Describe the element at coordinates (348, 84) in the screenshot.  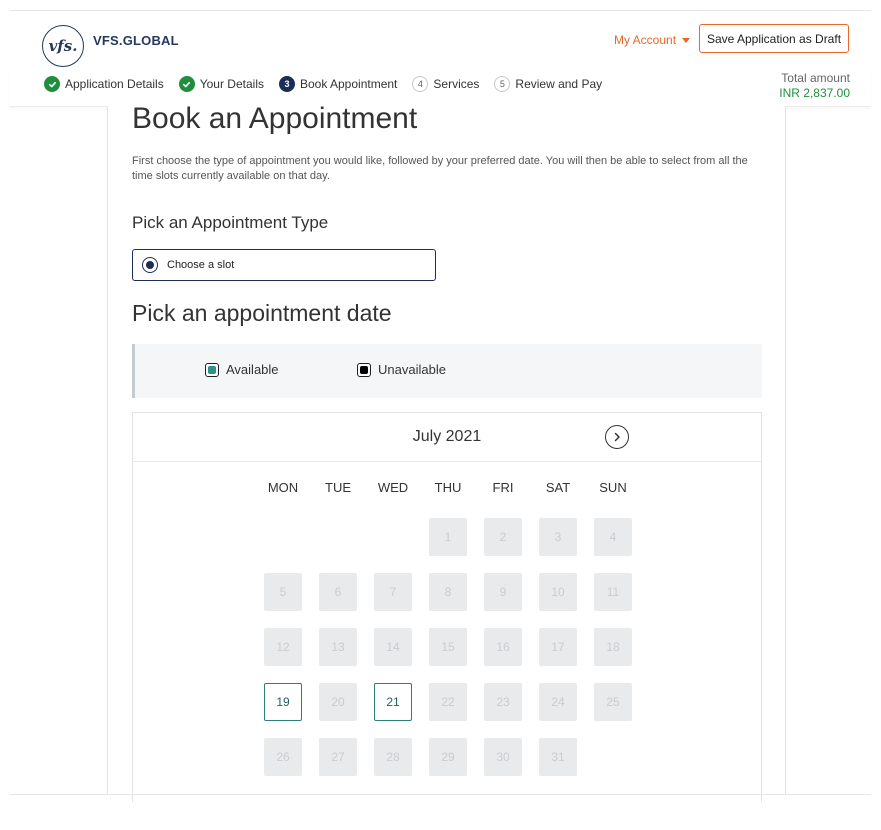
I see `step-label: Book Appointment` at that location.